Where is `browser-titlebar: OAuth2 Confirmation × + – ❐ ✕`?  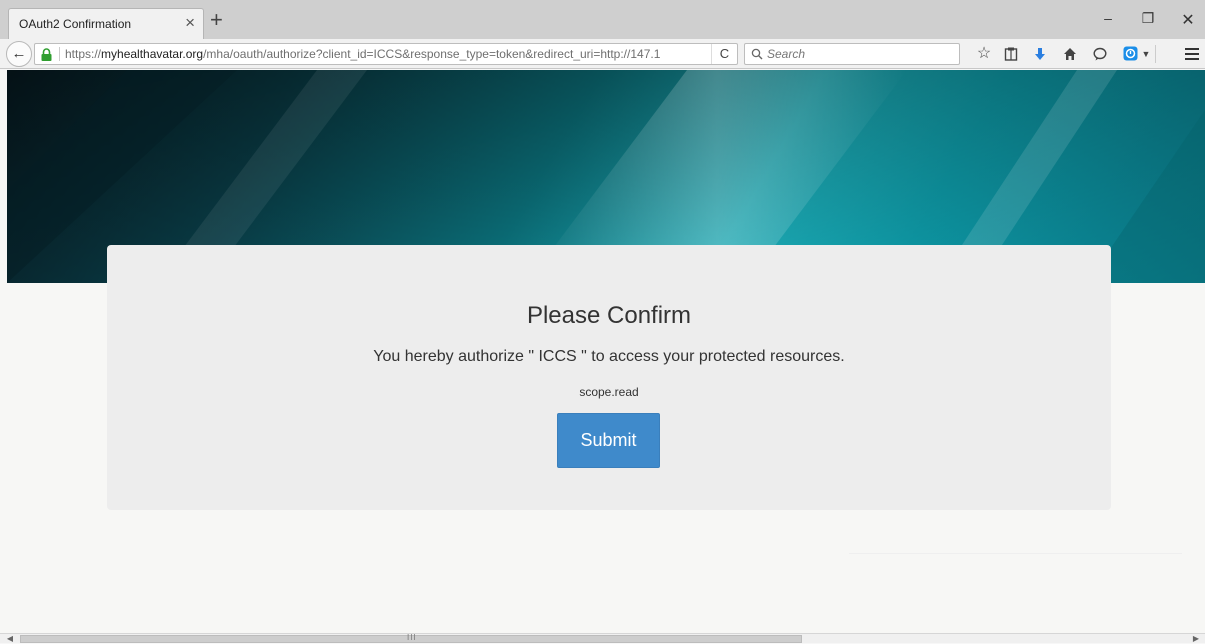 browser-titlebar: OAuth2 Confirmation × + – ❐ ✕ is located at coordinates (602, 19).